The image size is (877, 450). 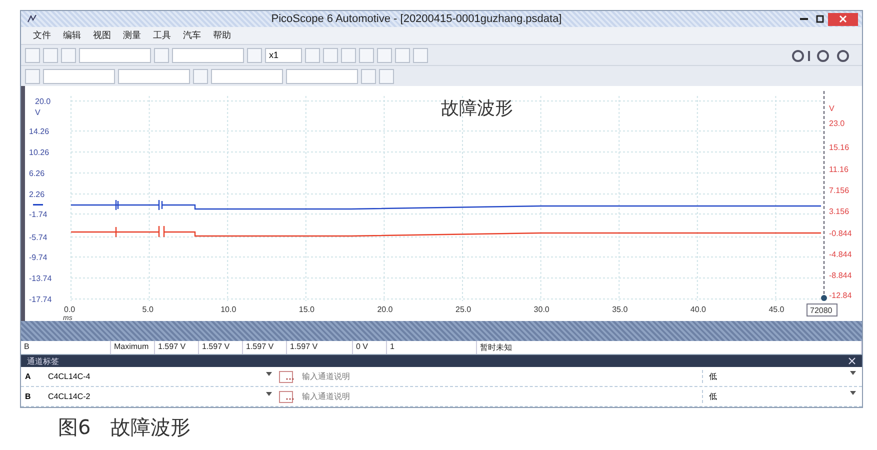 I want to click on table-cell: 0 V, so click(x=370, y=347).